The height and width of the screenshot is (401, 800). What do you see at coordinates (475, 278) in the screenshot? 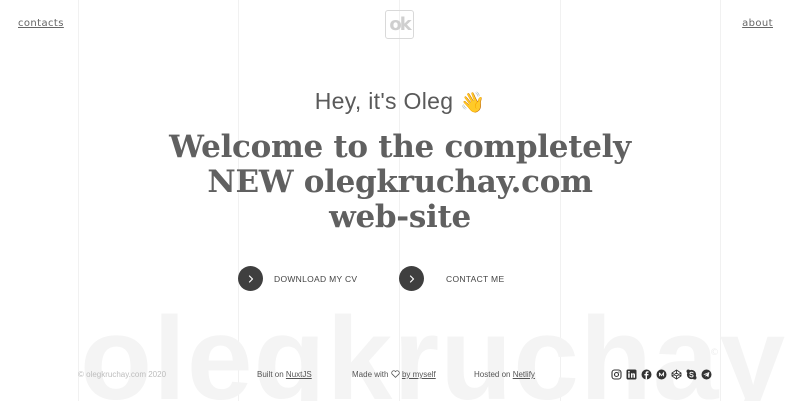
I see `contact-me-label: CONTACT ME` at bounding box center [475, 278].